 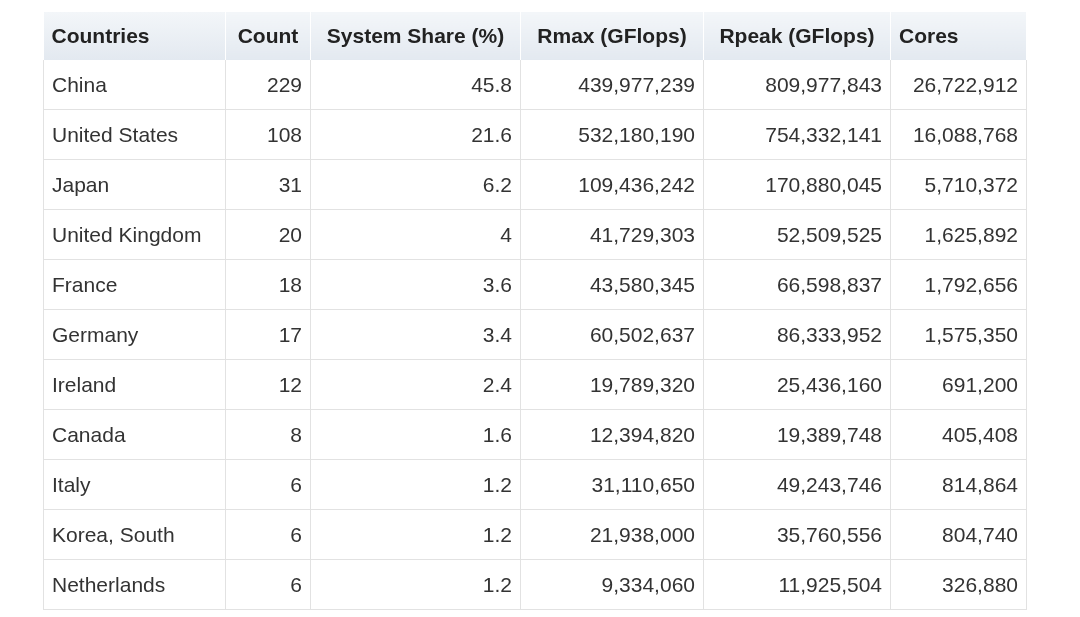 What do you see at coordinates (415, 36) in the screenshot?
I see `column-header: System Share (%)` at bounding box center [415, 36].